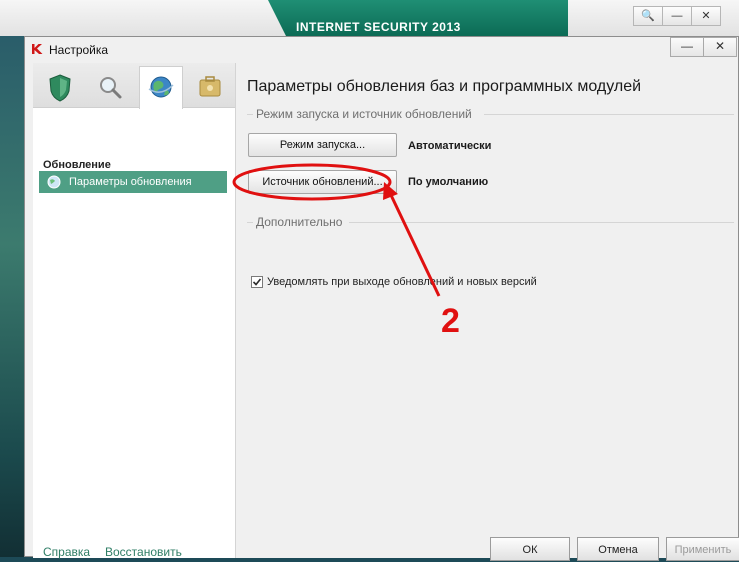 The width and height of the screenshot is (739, 562). I want to click on ok-button: ОК, so click(530, 549).